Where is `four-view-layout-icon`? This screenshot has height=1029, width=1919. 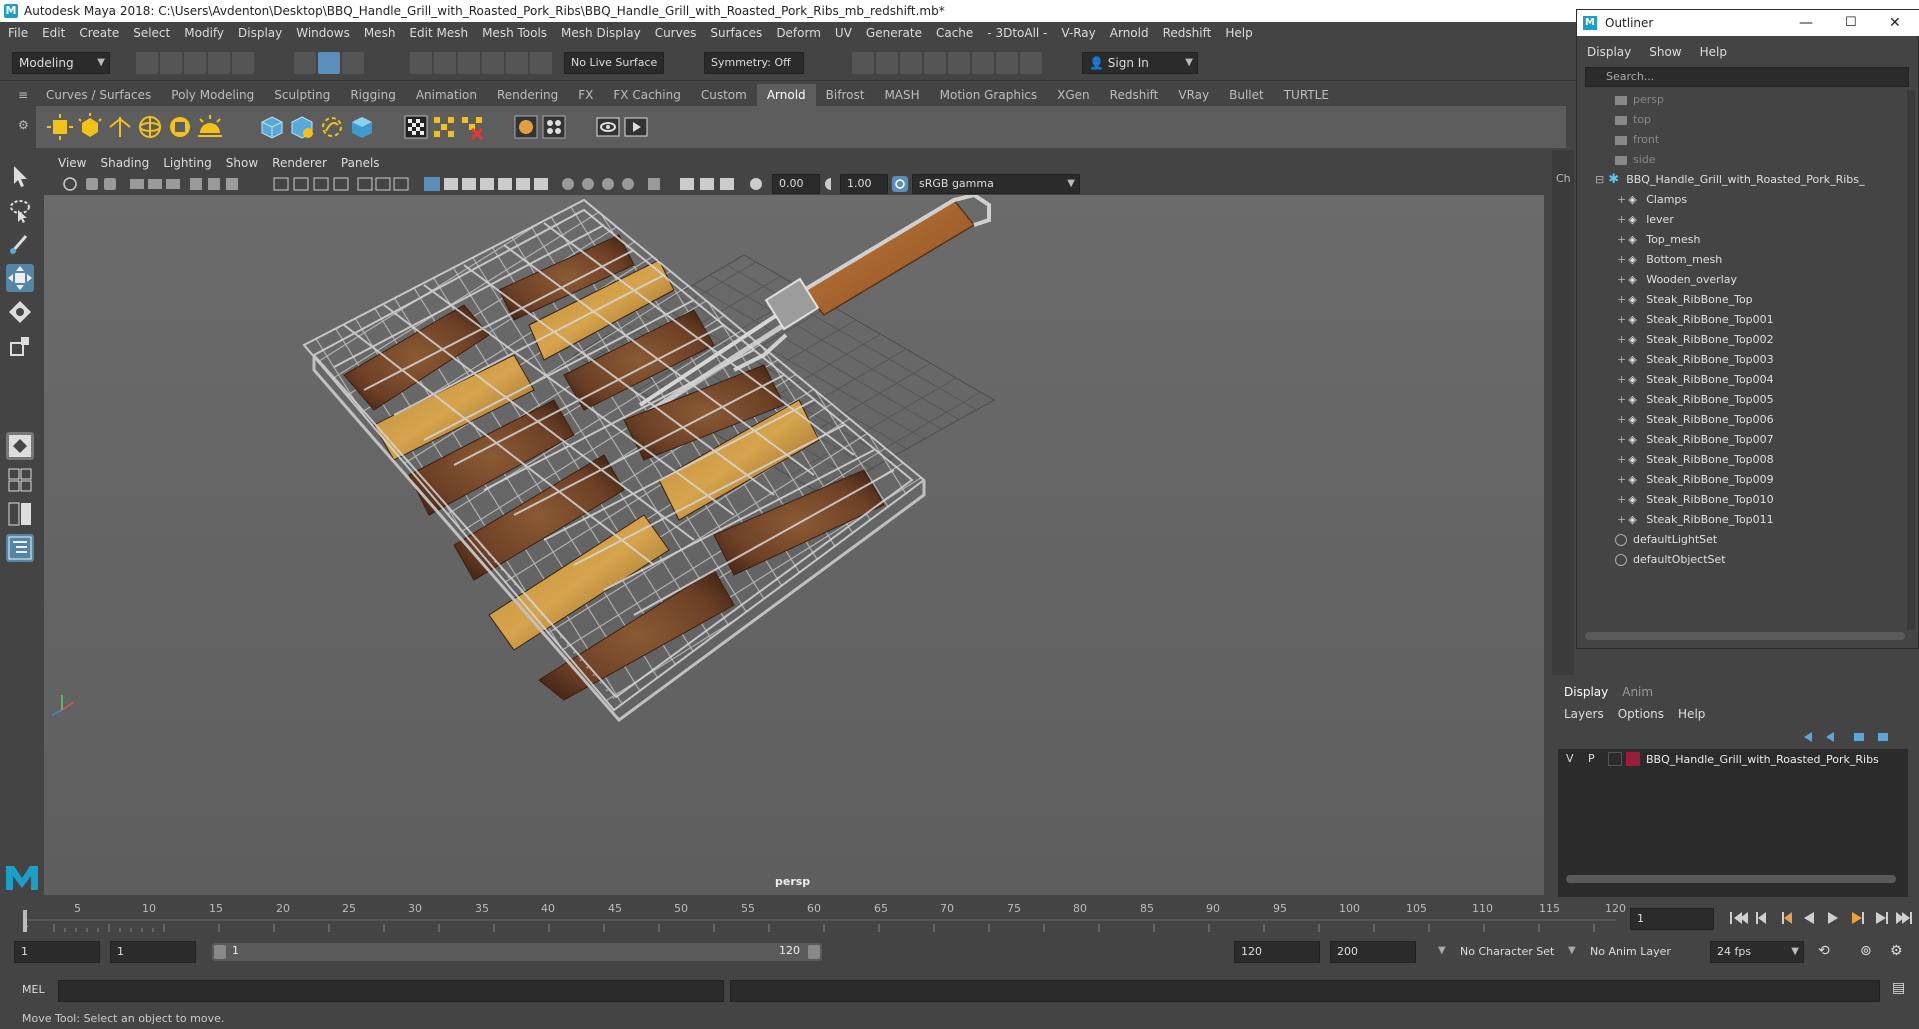
four-view-layout-icon is located at coordinates (20, 480).